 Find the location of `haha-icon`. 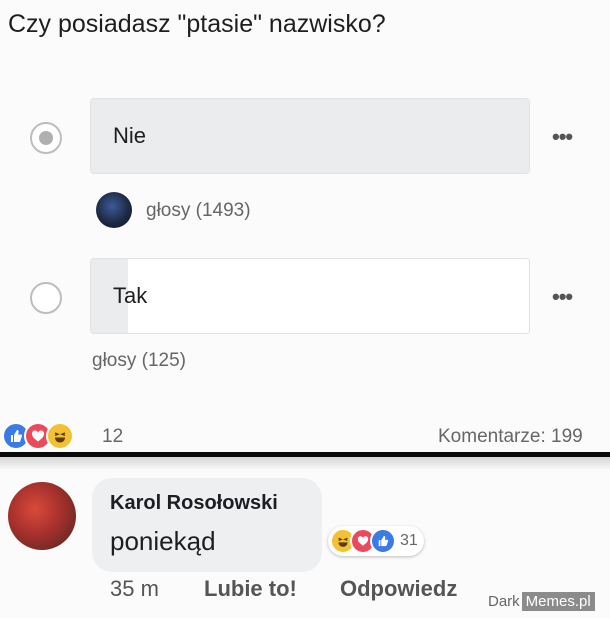

haha-icon is located at coordinates (60, 436).